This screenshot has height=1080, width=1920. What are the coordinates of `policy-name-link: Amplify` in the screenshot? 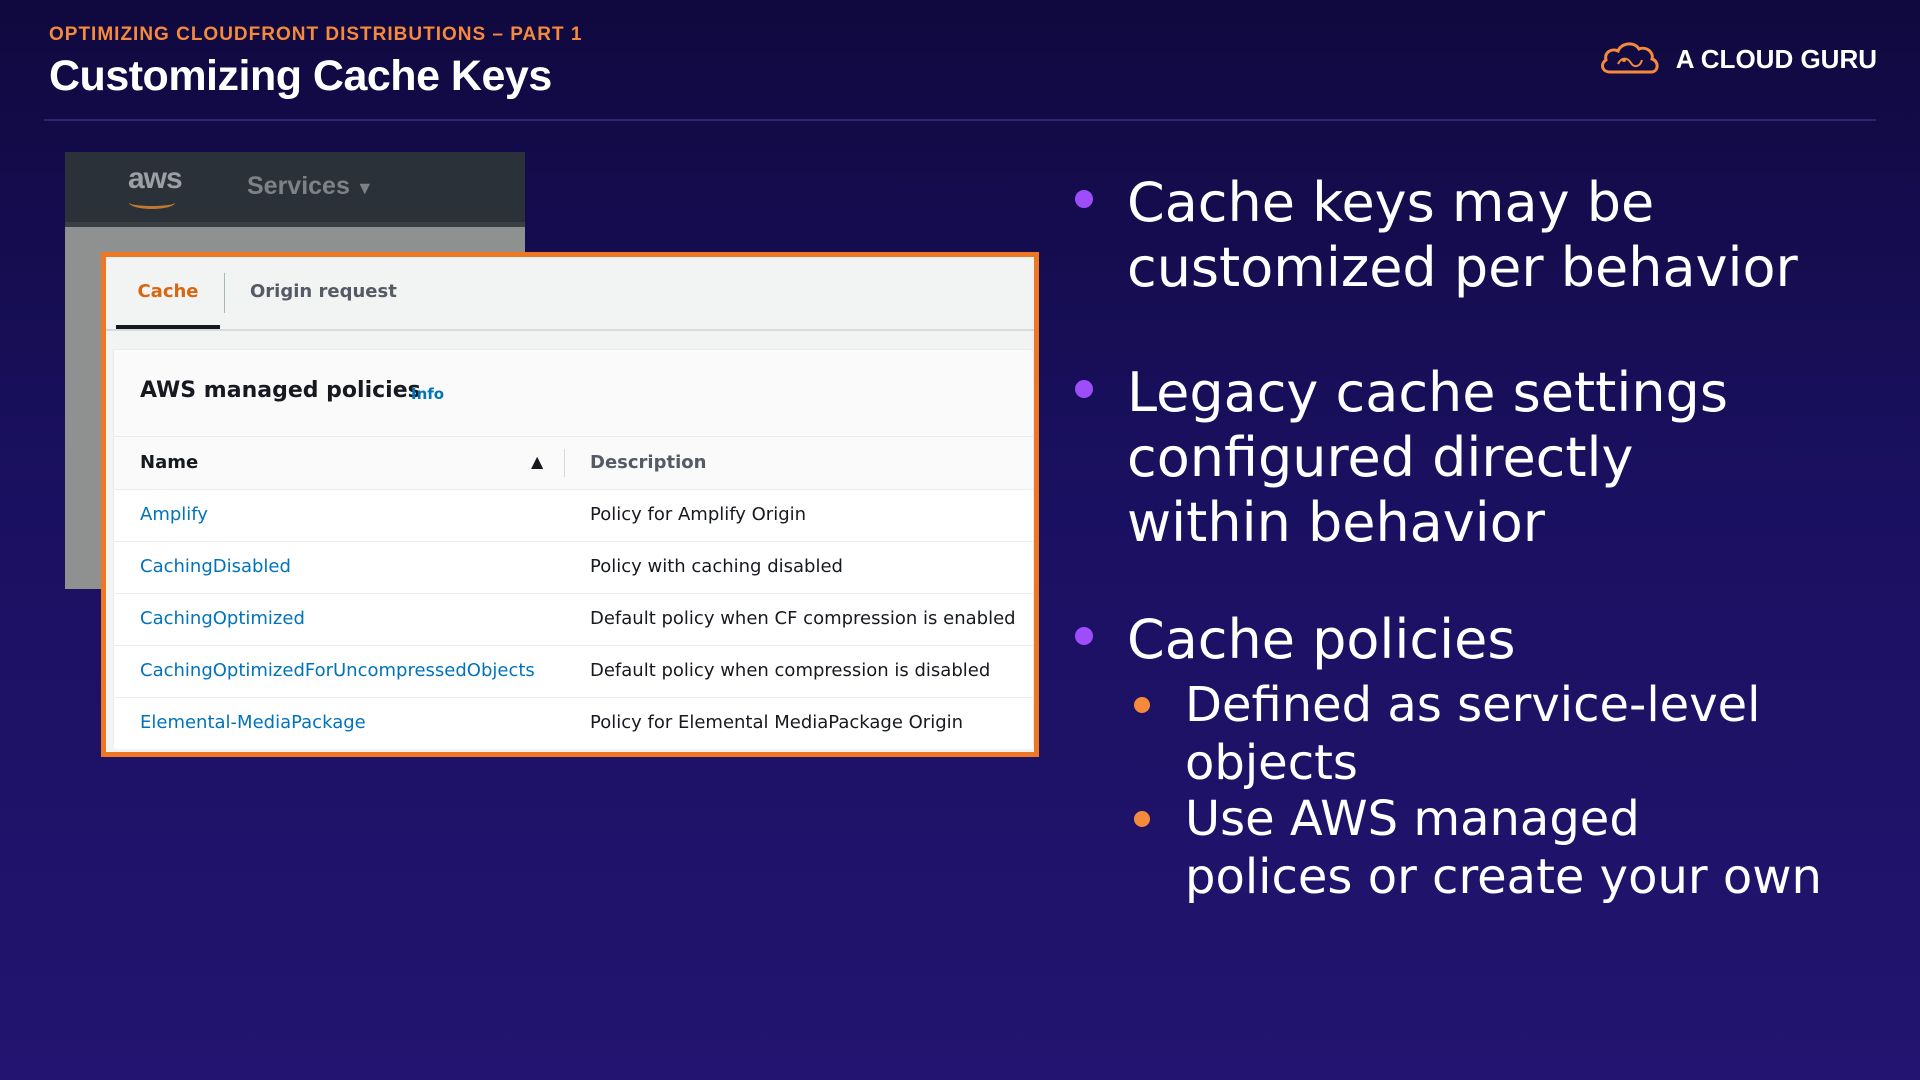 It's located at (174, 514).